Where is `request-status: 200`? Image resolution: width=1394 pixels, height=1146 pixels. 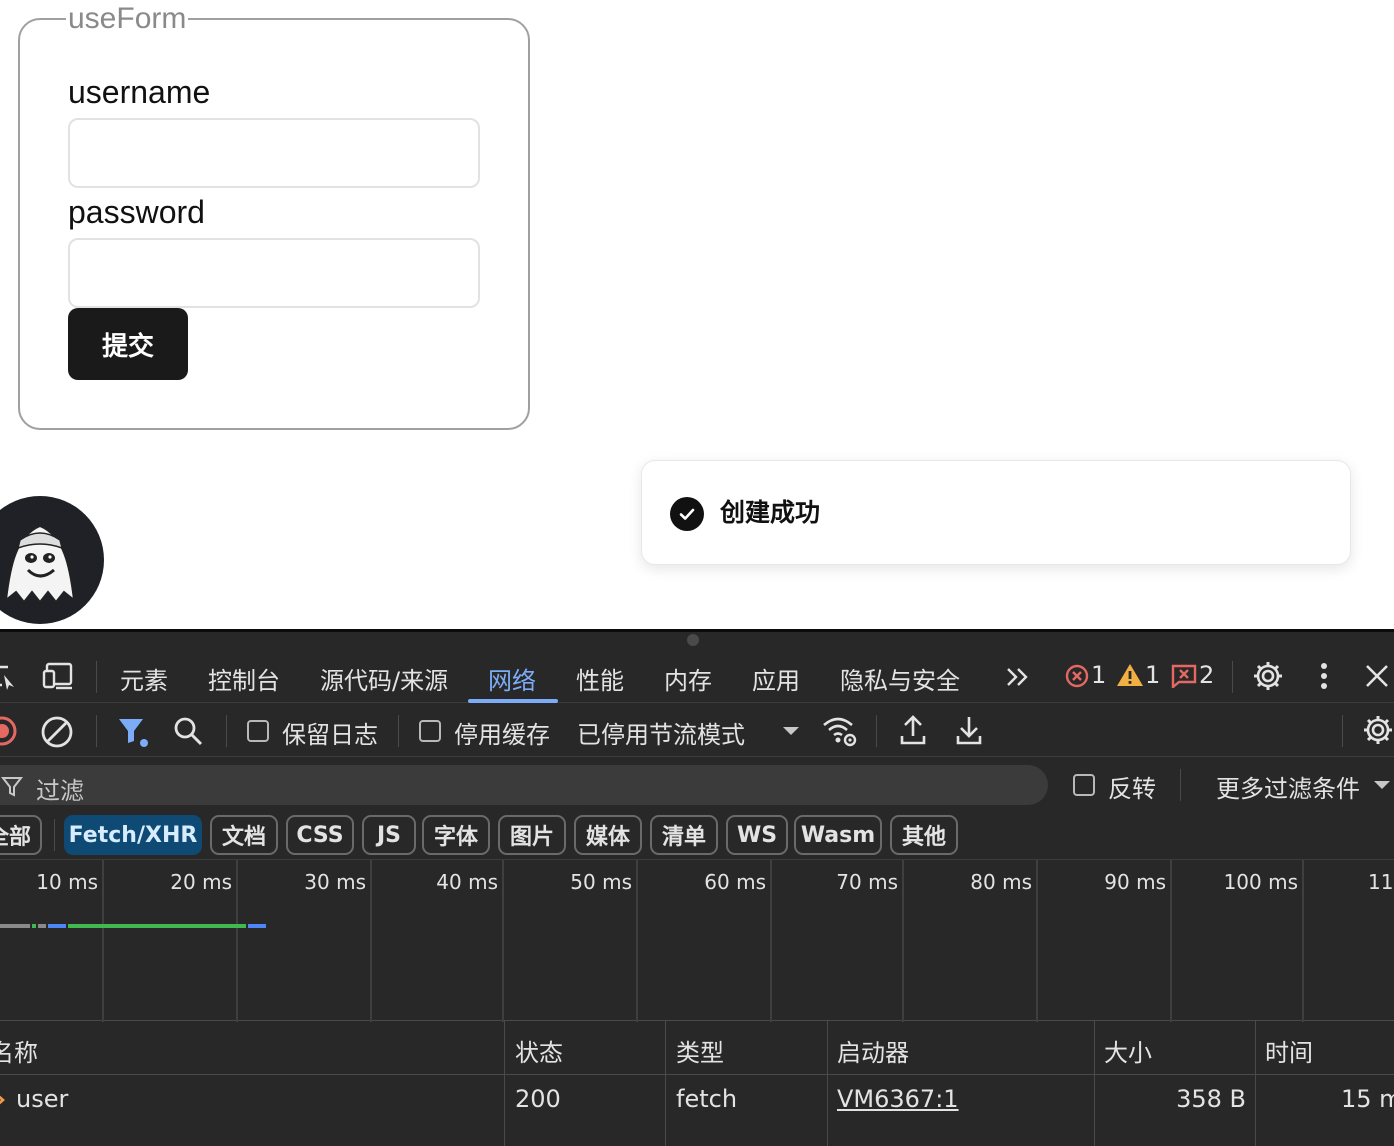
request-status: 200 is located at coordinates (538, 1099).